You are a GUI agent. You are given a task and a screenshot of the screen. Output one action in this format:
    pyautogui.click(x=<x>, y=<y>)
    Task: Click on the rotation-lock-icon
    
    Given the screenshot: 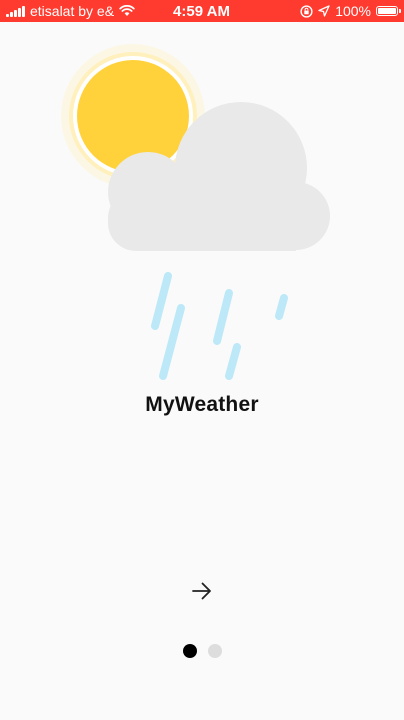 What is the action you would take?
    pyautogui.click(x=306, y=11)
    